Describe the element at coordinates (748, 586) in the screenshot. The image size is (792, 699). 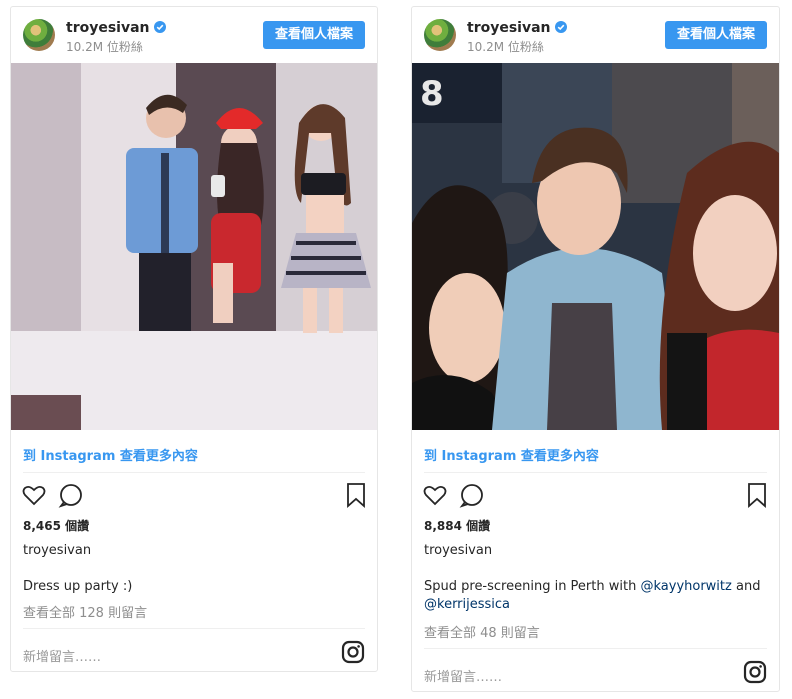
I see `caption-text: and` at that location.